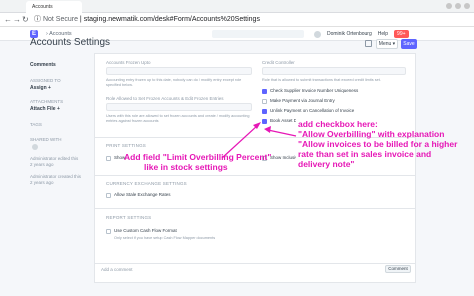 The image size is (474, 296). I want to click on annotation-right-line4: rate than set in sales invoice and, so click(365, 154).